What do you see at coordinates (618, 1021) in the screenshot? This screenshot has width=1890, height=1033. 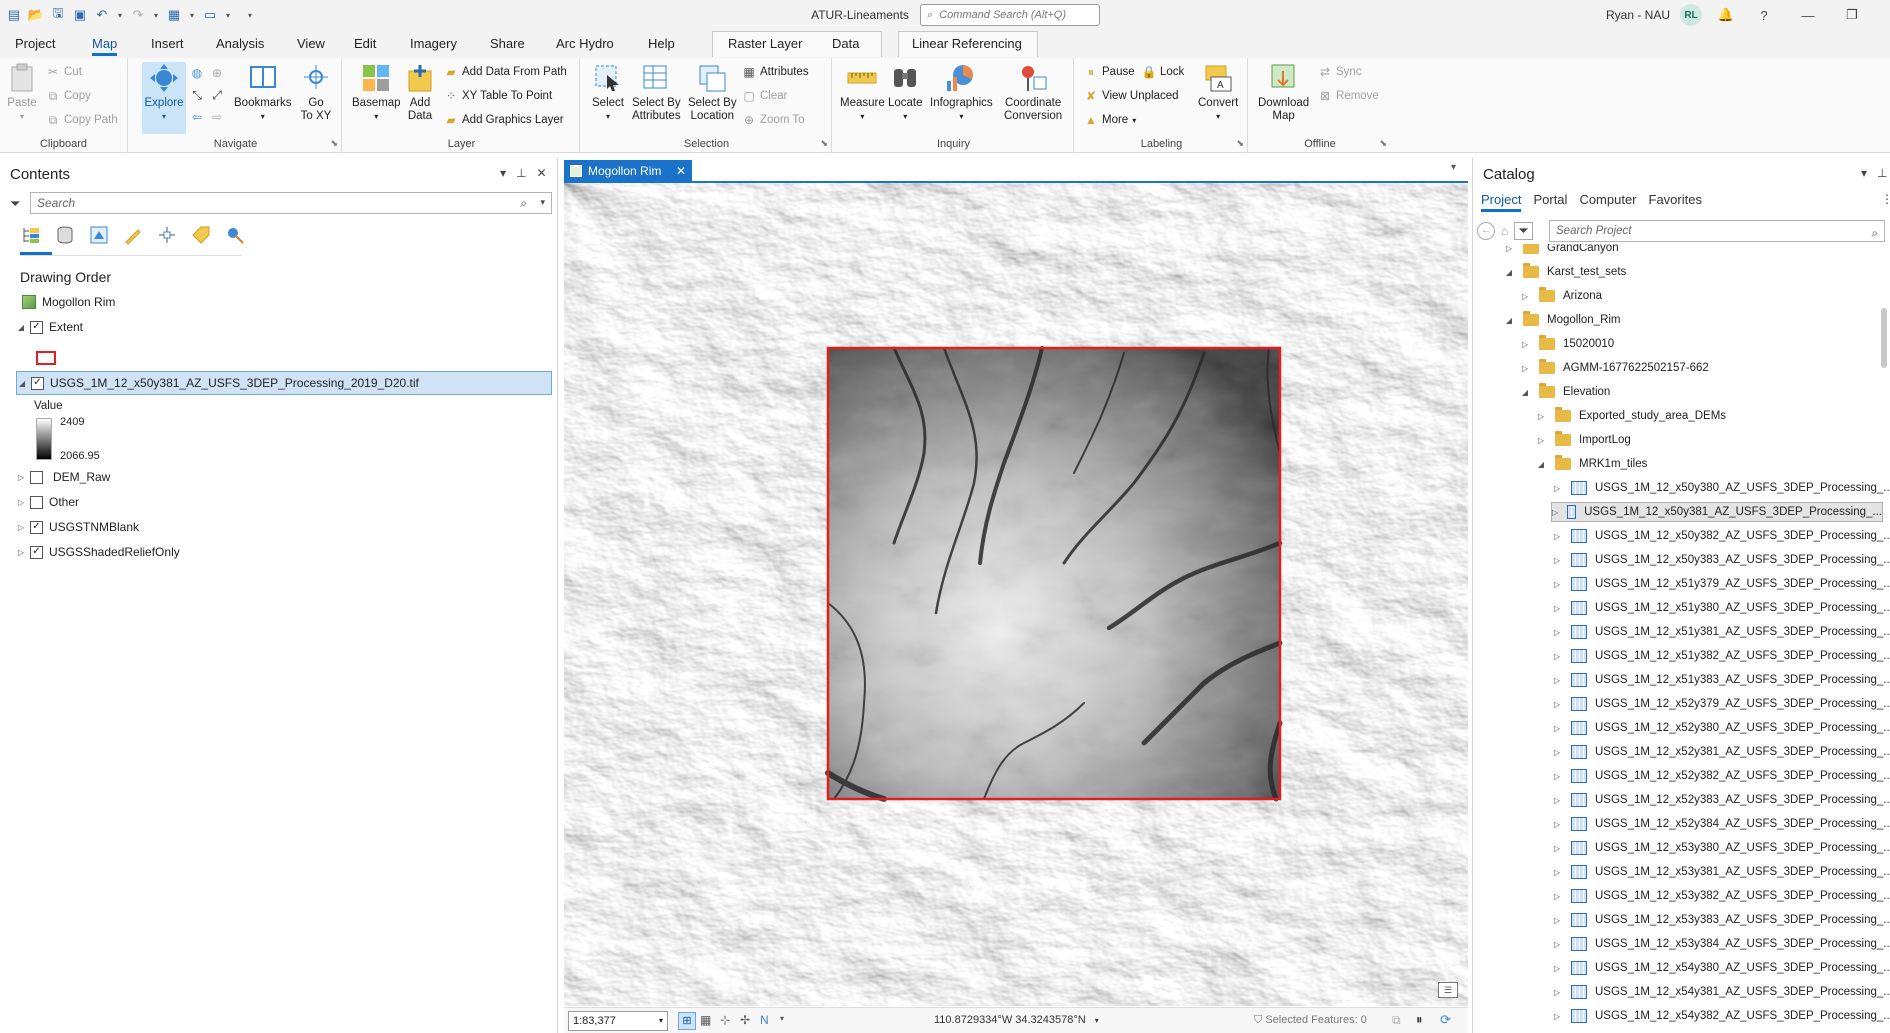 I see `scale-selector: 1:83,377 ▾` at bounding box center [618, 1021].